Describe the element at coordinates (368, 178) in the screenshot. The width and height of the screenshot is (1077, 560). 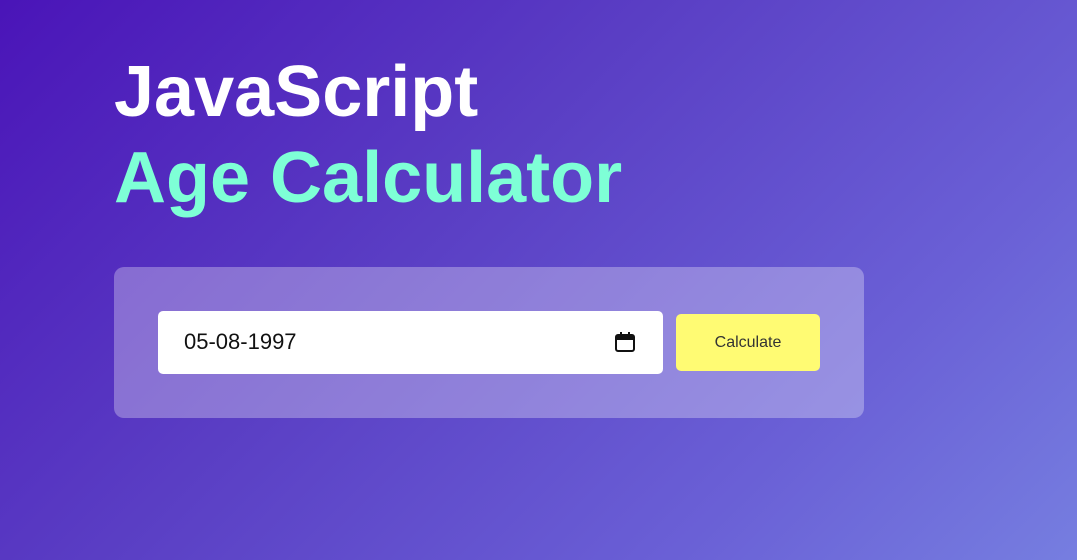
I see `page-subtitle: Age Calculator` at that location.